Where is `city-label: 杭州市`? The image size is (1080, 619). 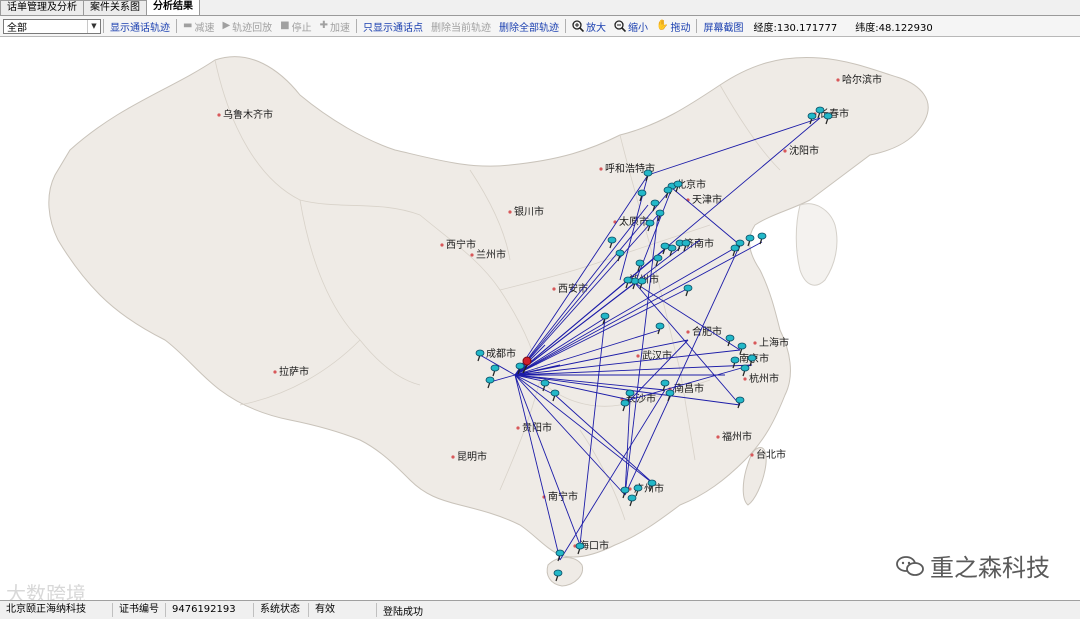
city-label: 杭州市 is located at coordinates (764, 378).